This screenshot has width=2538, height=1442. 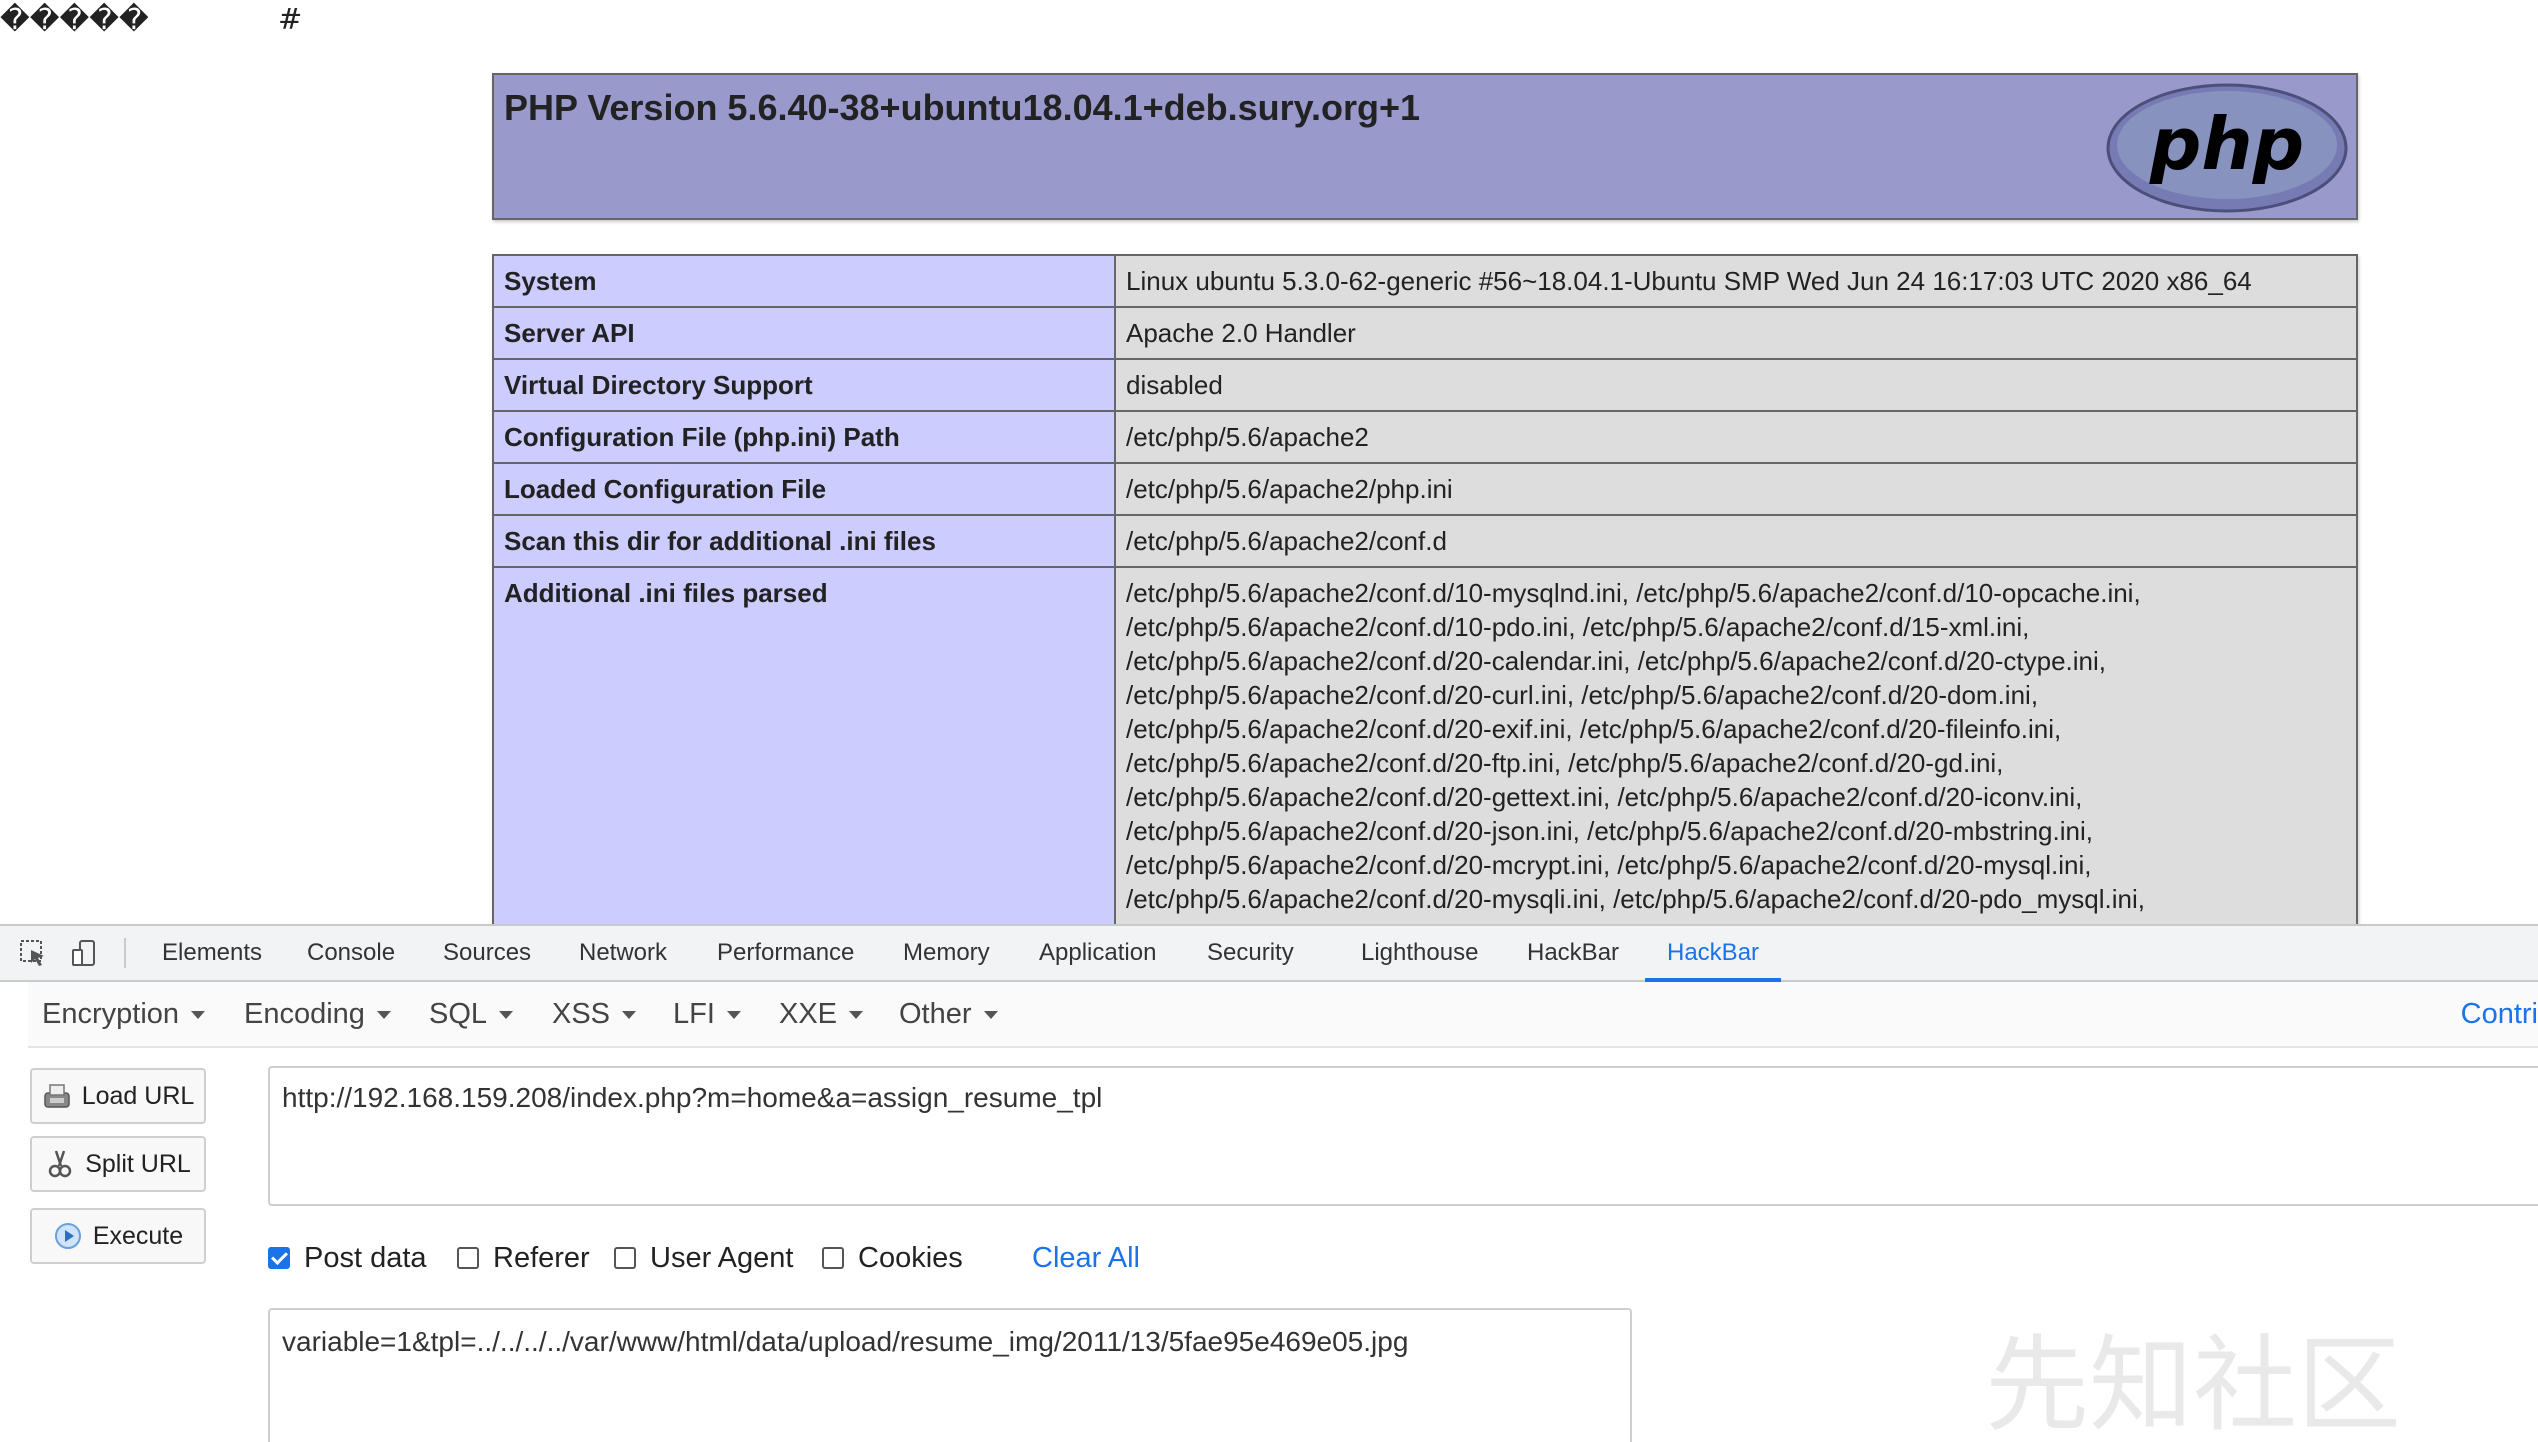 I want to click on menu-encoding: Encoding, so click(x=317, y=1014).